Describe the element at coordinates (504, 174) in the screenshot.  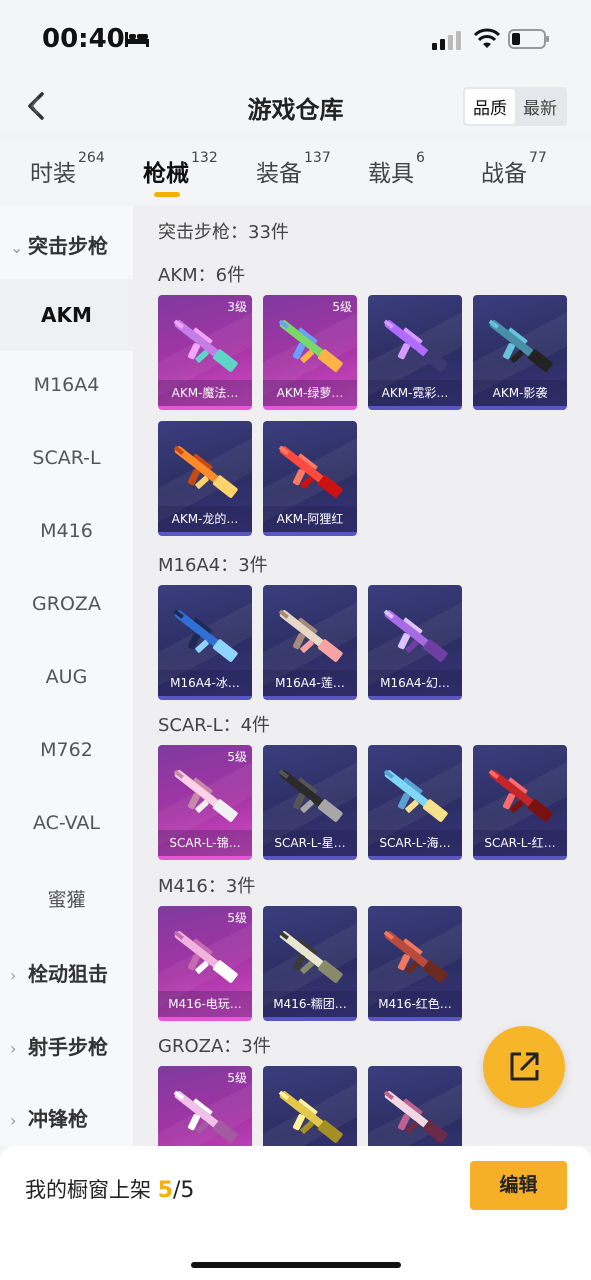
I see `tab-label: 战备` at that location.